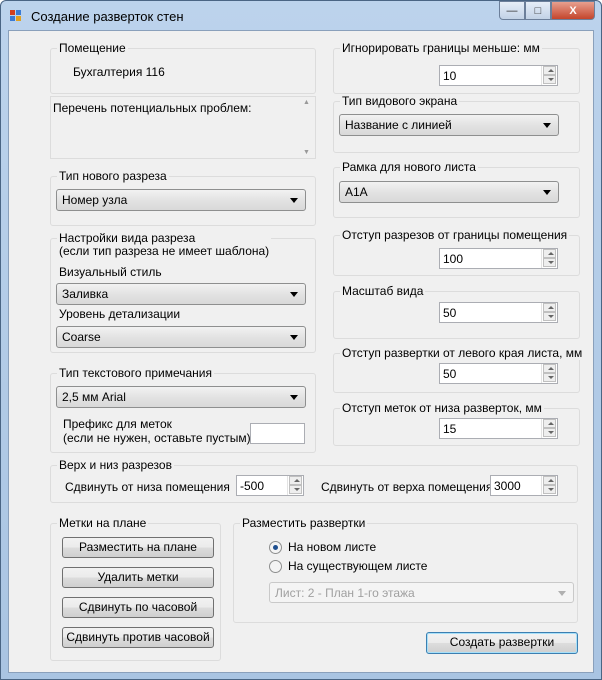  I want to click on top-offset-spinner: 3000, so click(524, 485).